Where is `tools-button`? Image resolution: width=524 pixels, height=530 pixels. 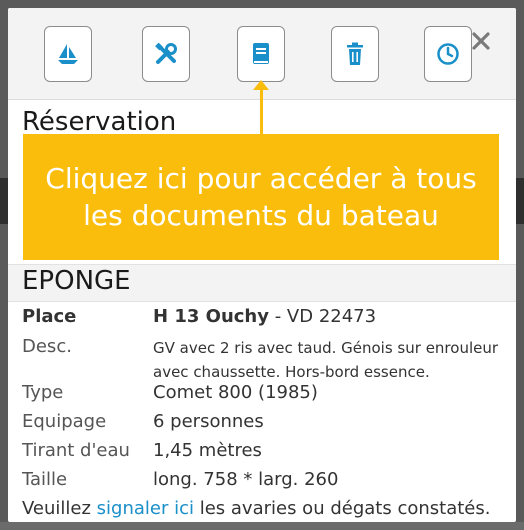 tools-button is located at coordinates (166, 54).